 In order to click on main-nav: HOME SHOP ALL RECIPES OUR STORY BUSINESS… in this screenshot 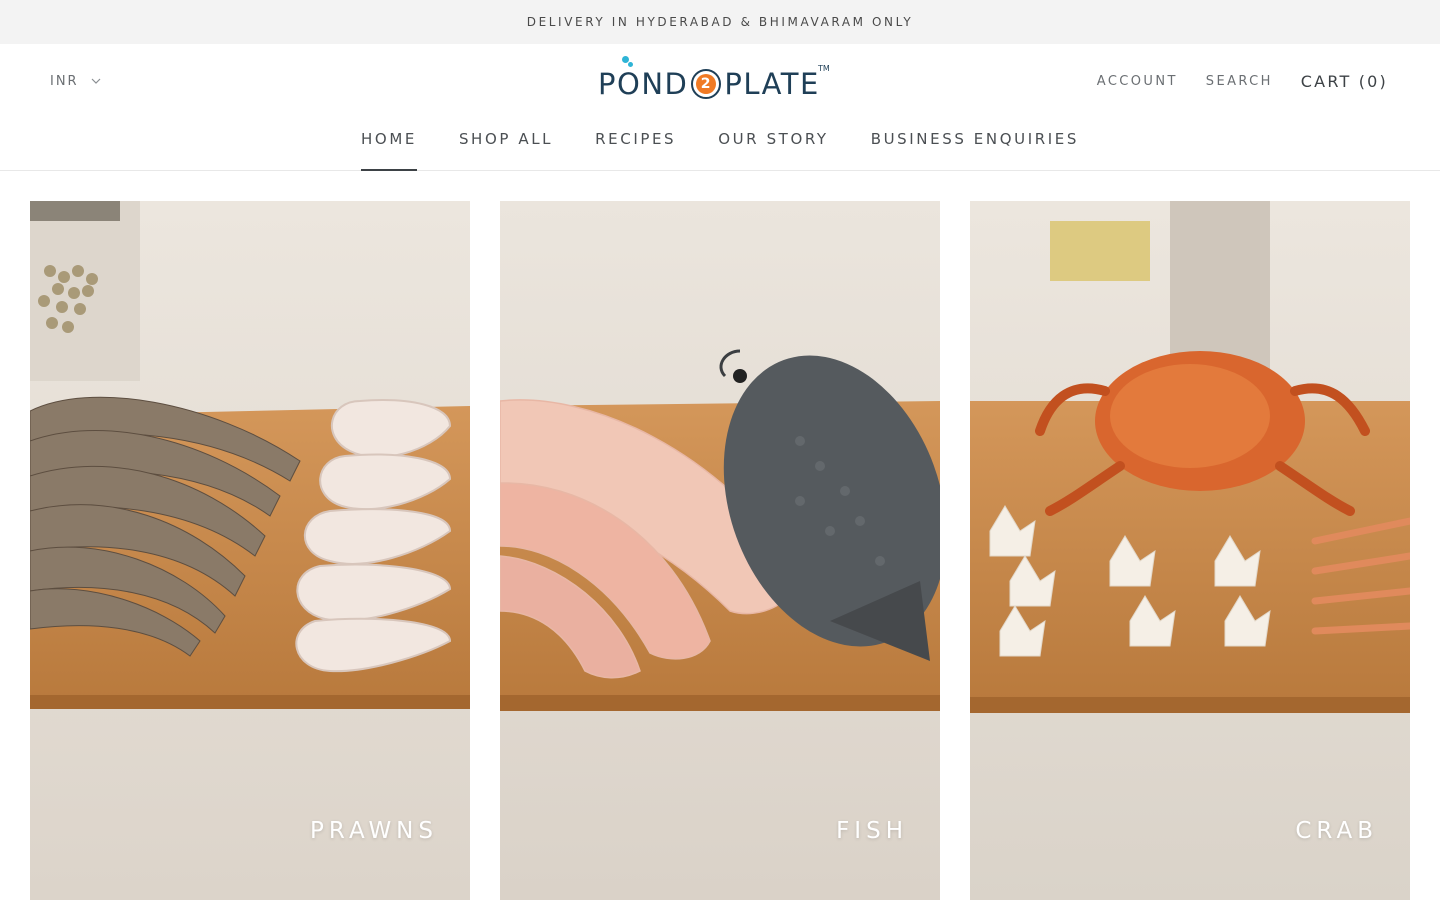, I will do `click(720, 150)`.